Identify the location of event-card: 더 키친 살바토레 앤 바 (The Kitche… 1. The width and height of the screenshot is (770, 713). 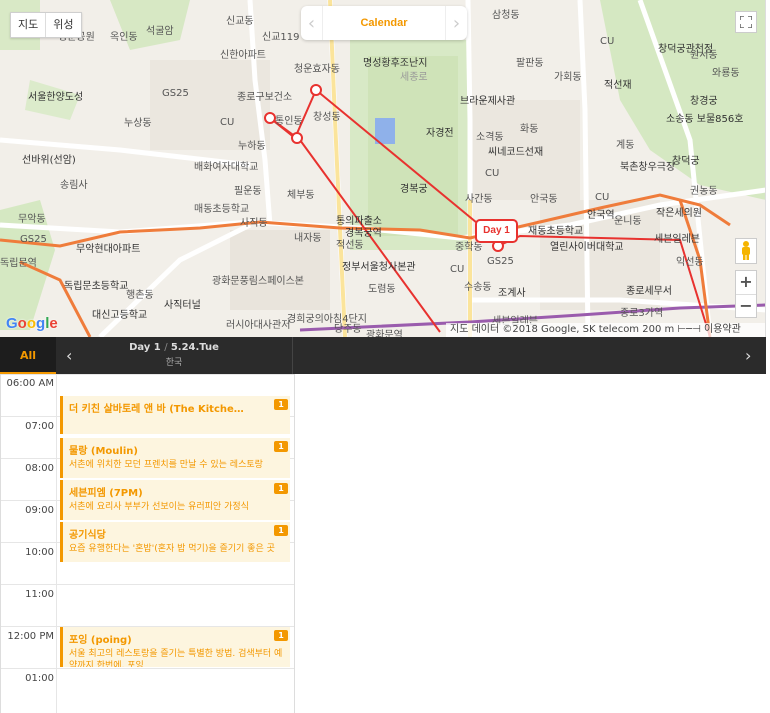
(175, 415).